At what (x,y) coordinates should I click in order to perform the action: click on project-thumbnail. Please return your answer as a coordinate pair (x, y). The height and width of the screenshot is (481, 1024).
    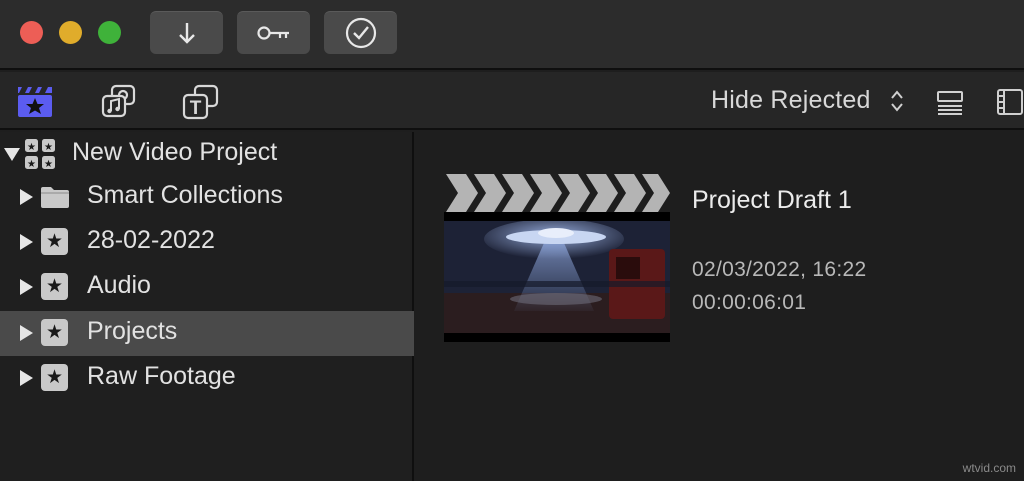
    Looking at the image, I should click on (557, 277).